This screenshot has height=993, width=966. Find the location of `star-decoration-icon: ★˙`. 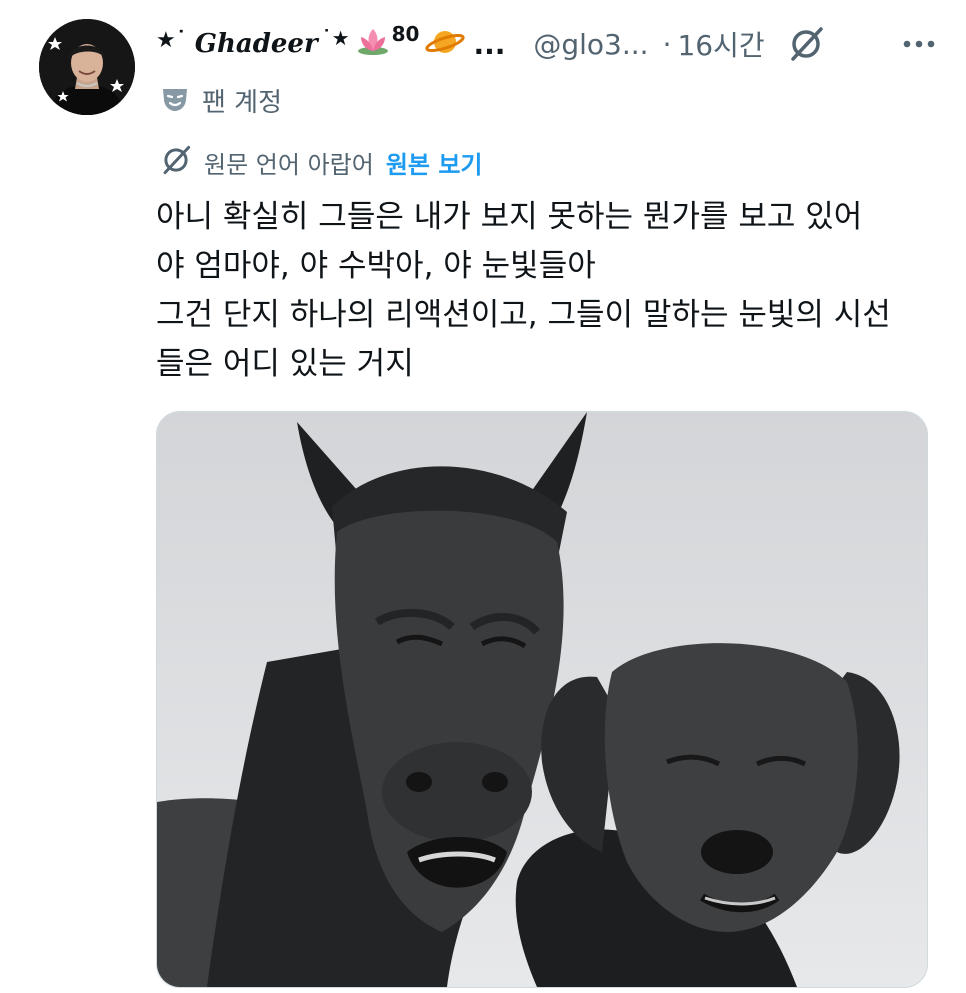

star-decoration-icon: ★˙ is located at coordinates (171, 40).